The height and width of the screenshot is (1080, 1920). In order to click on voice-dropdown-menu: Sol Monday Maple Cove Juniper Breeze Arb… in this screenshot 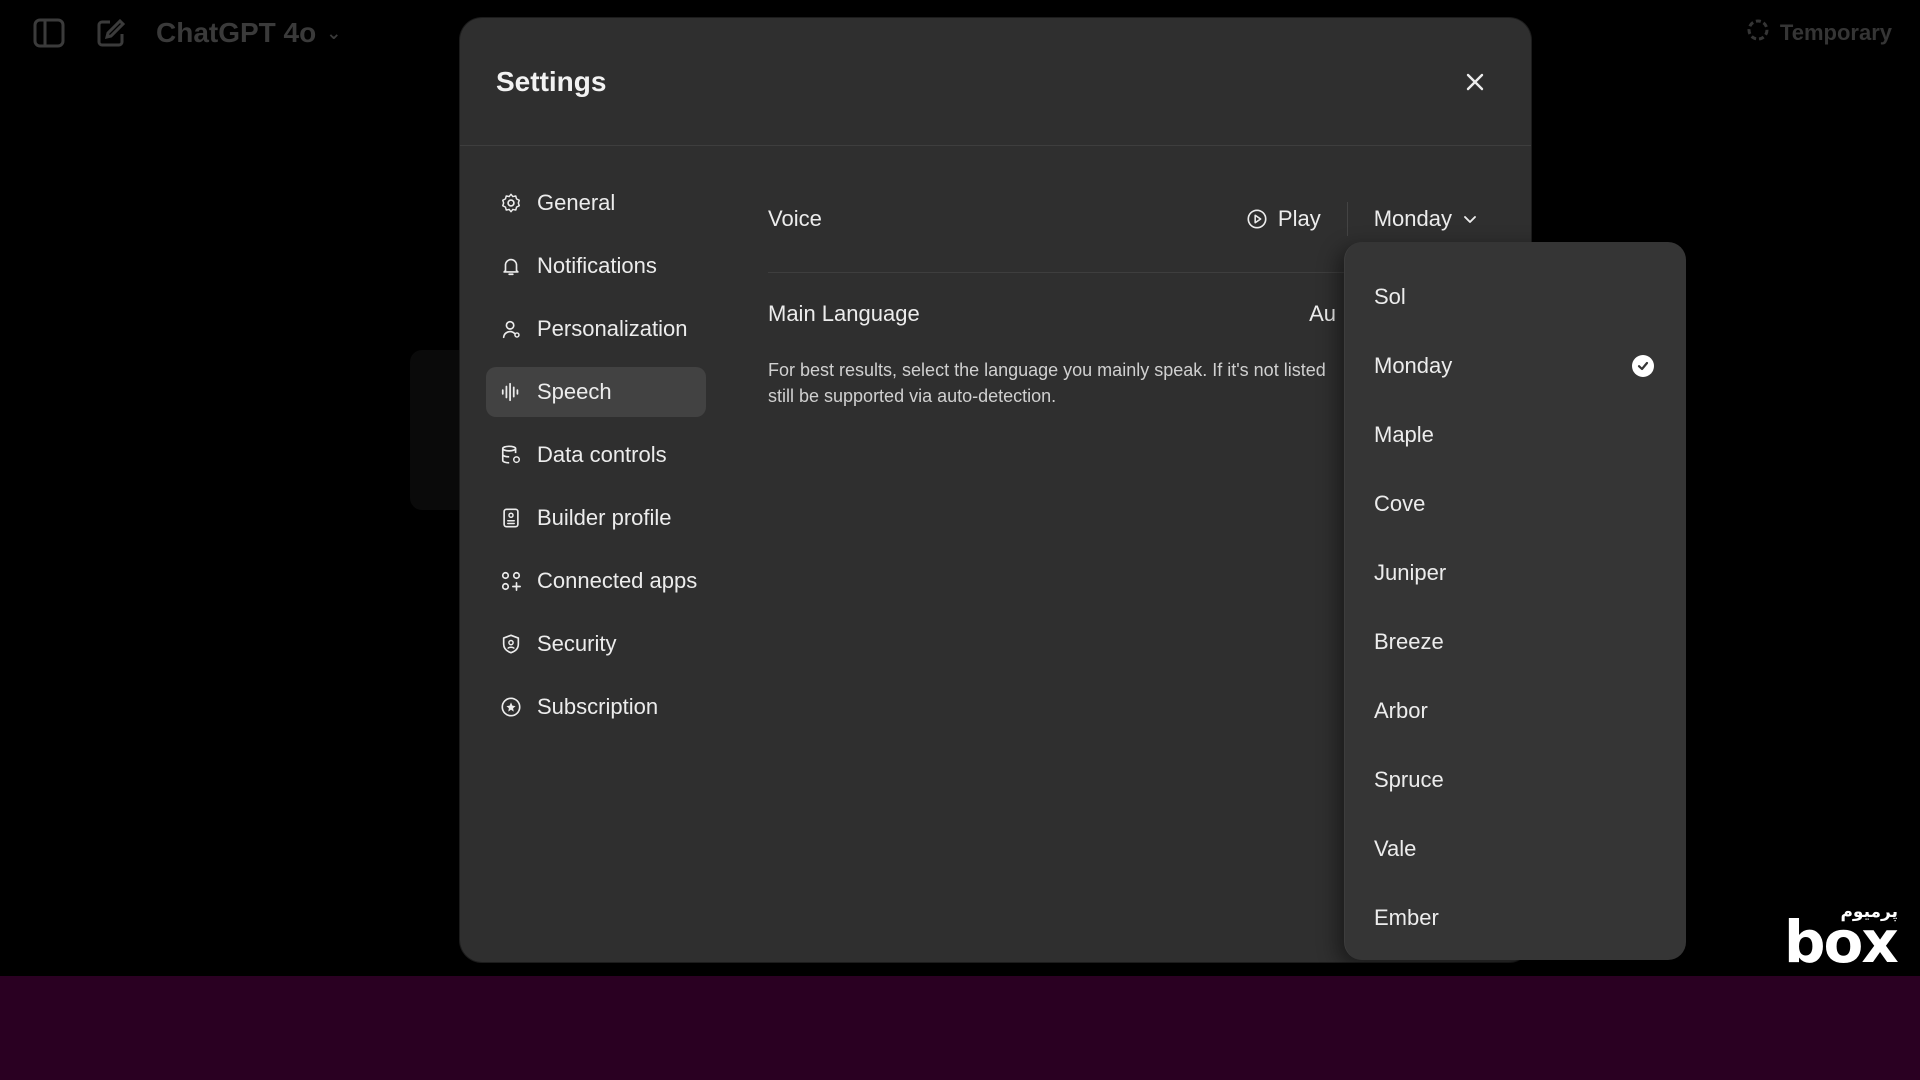, I will do `click(1515, 601)`.